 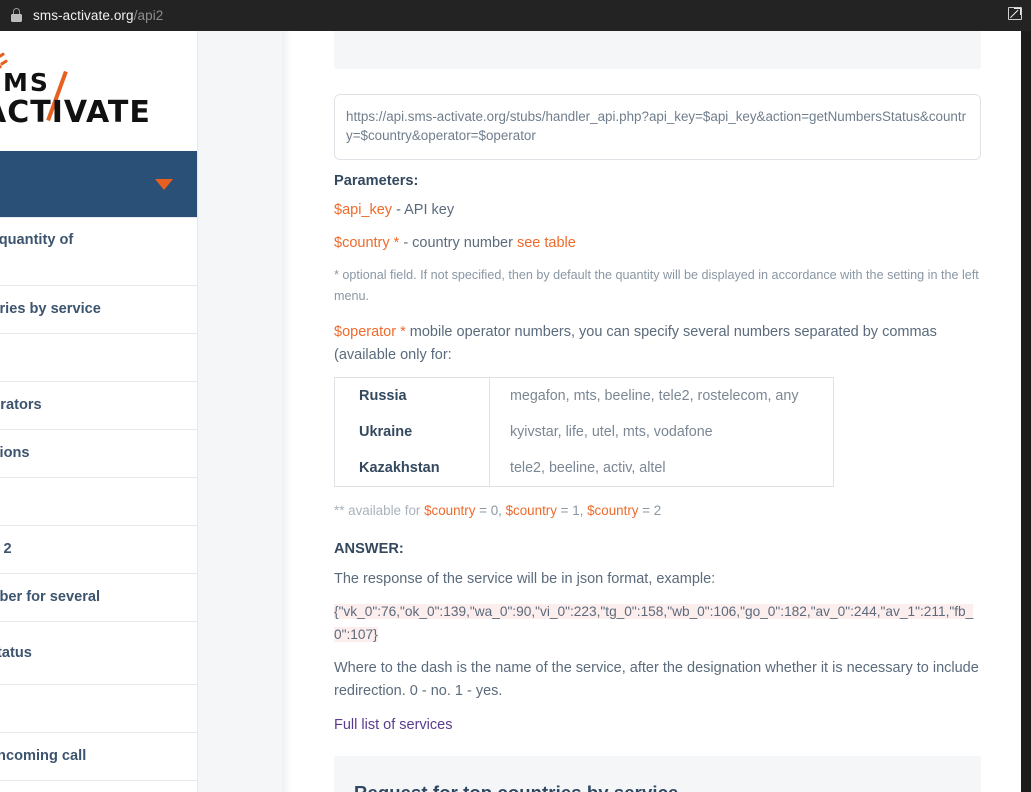 I want to click on sidebar-item: er, so click(x=98, y=502).